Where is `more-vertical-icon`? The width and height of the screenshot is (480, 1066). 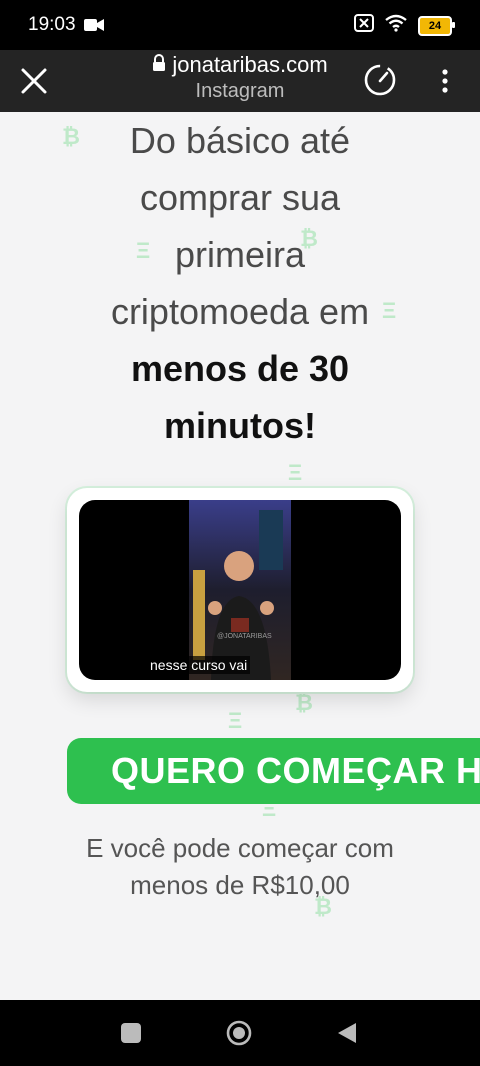
more-vertical-icon is located at coordinates (445, 81).